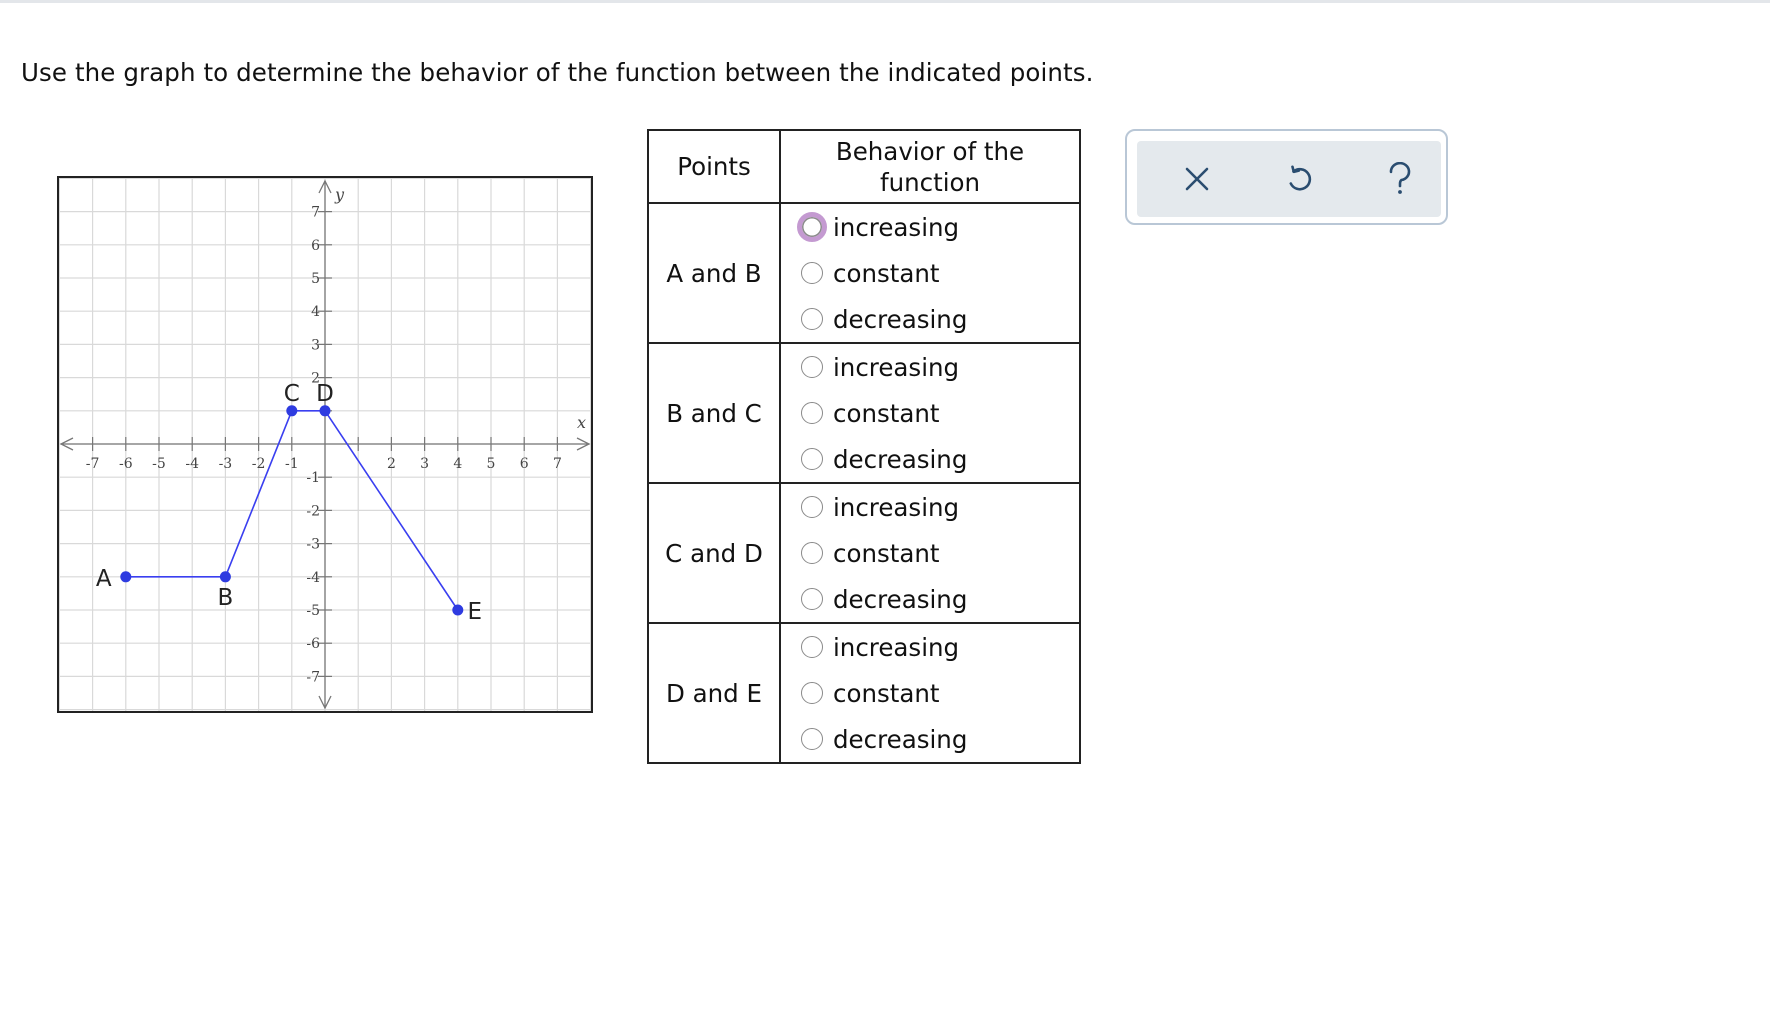 This screenshot has width=1770, height=1010. Describe the element at coordinates (714, 413) in the screenshot. I see `row-points-label: B and C` at that location.